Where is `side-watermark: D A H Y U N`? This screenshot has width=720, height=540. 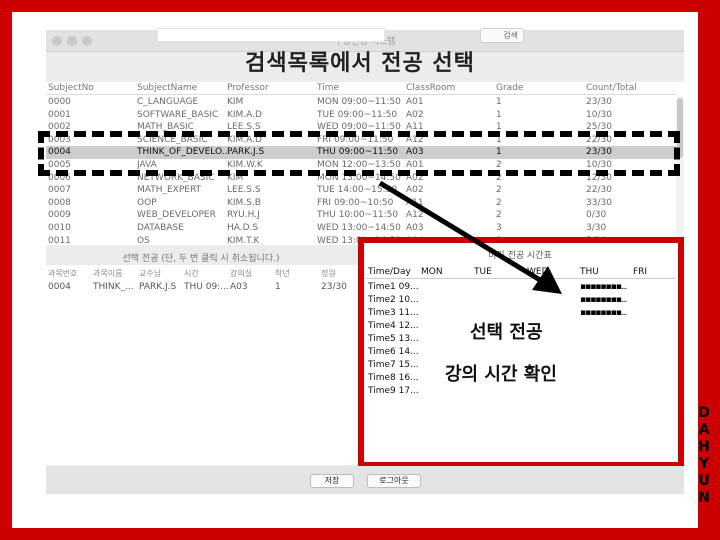 side-watermark: D A H Y U N is located at coordinates (704, 456).